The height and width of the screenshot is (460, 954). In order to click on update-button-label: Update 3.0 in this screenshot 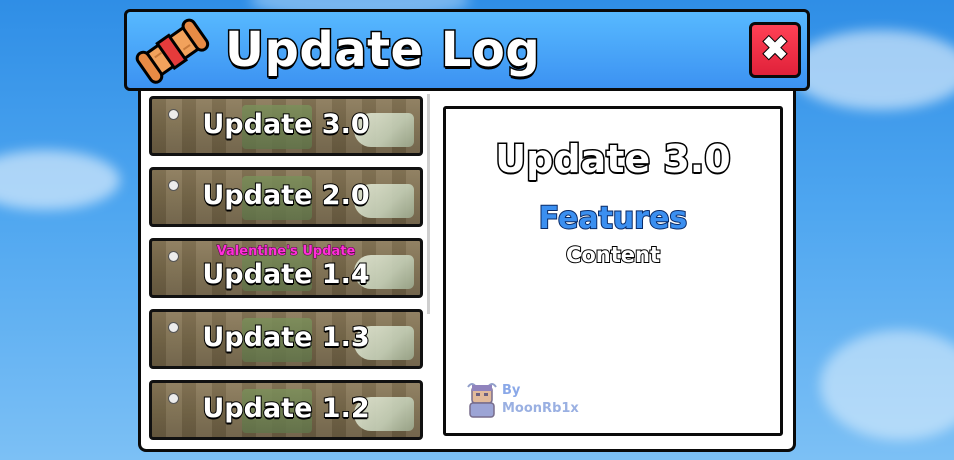, I will do `click(285, 124)`.